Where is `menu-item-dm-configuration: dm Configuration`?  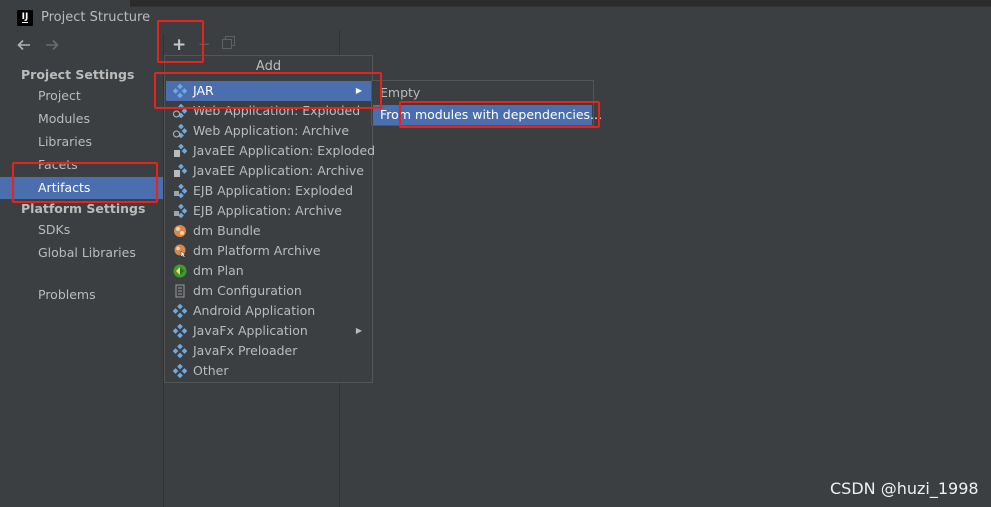 menu-item-dm-configuration: dm Configuration is located at coordinates (268, 291).